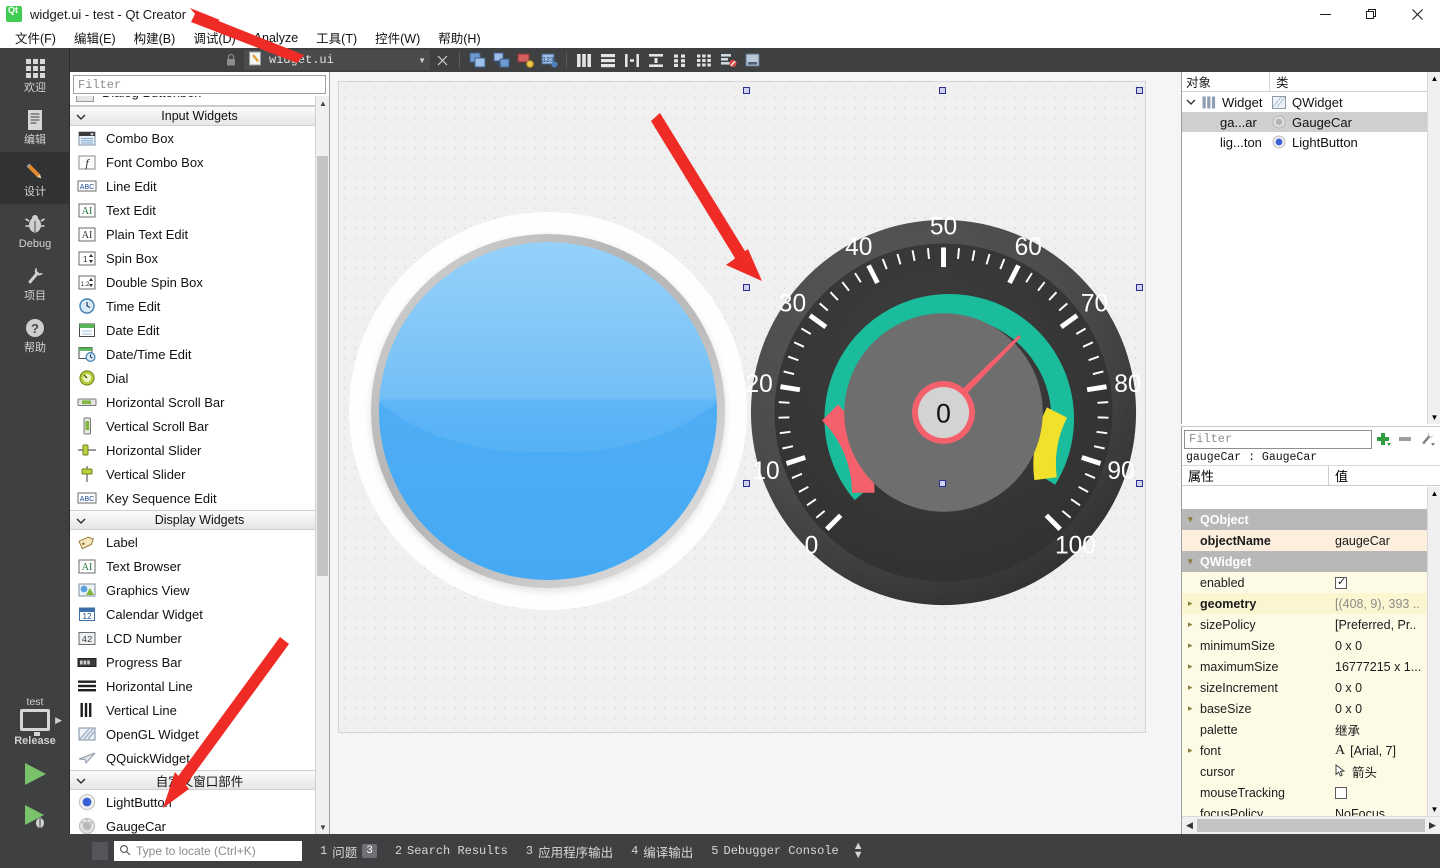 The width and height of the screenshot is (1440, 868). What do you see at coordinates (746, 90) in the screenshot?
I see `selection-handle-top-left` at bounding box center [746, 90].